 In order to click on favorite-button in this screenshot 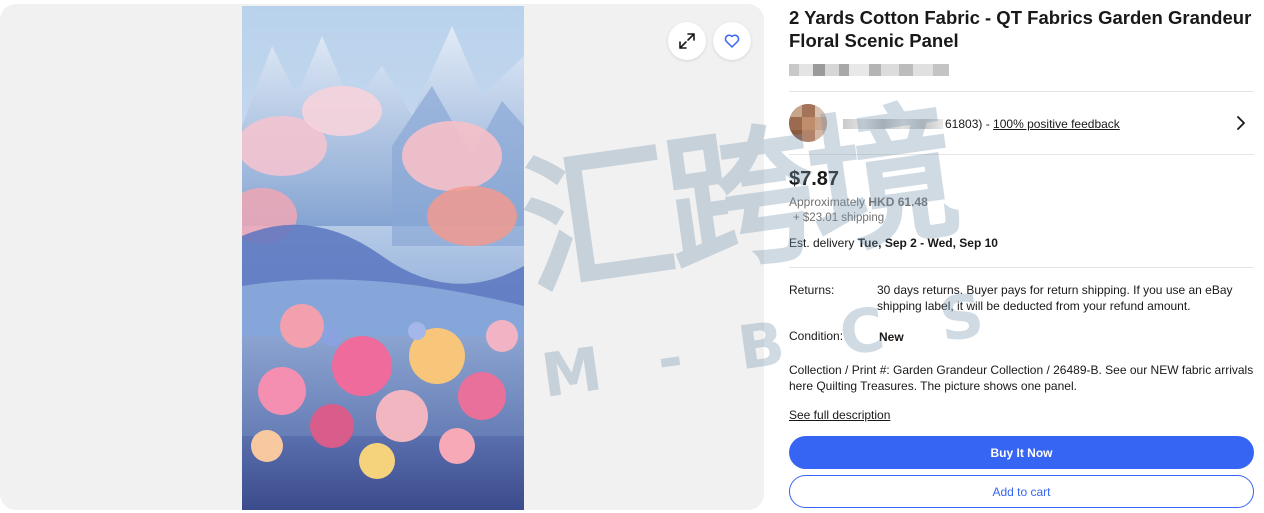, I will do `click(732, 41)`.